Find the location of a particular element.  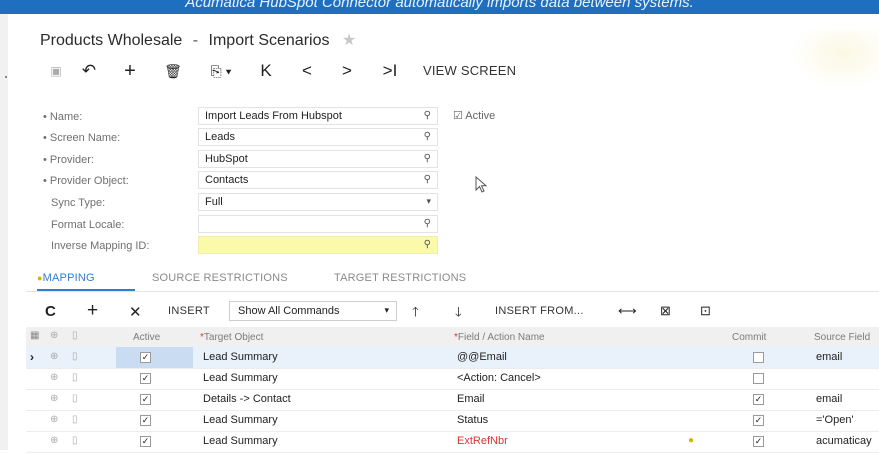

inverse-mapping-label: Inverse Mapping ID: is located at coordinates (100, 246).